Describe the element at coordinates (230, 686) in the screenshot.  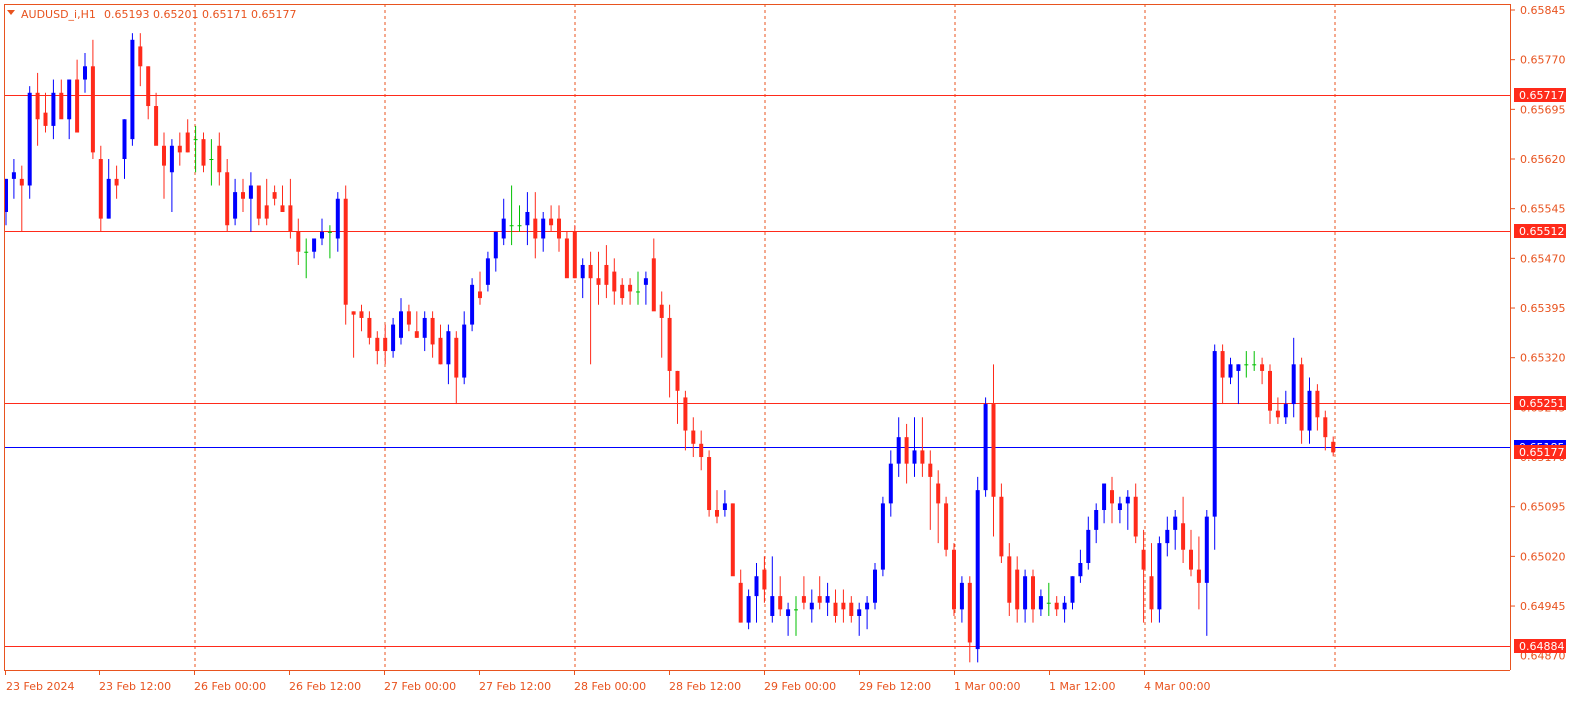
I see `time-tick-label: 26 Feb 00:00` at that location.